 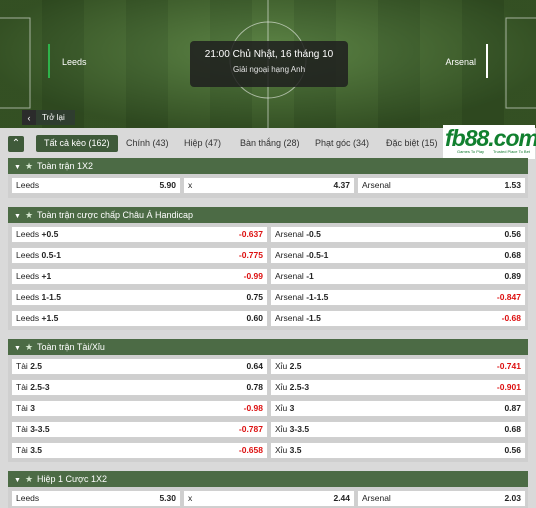 What do you see at coordinates (269, 69) in the screenshot?
I see `league-name: Giải ngoại hạng Anh` at bounding box center [269, 69].